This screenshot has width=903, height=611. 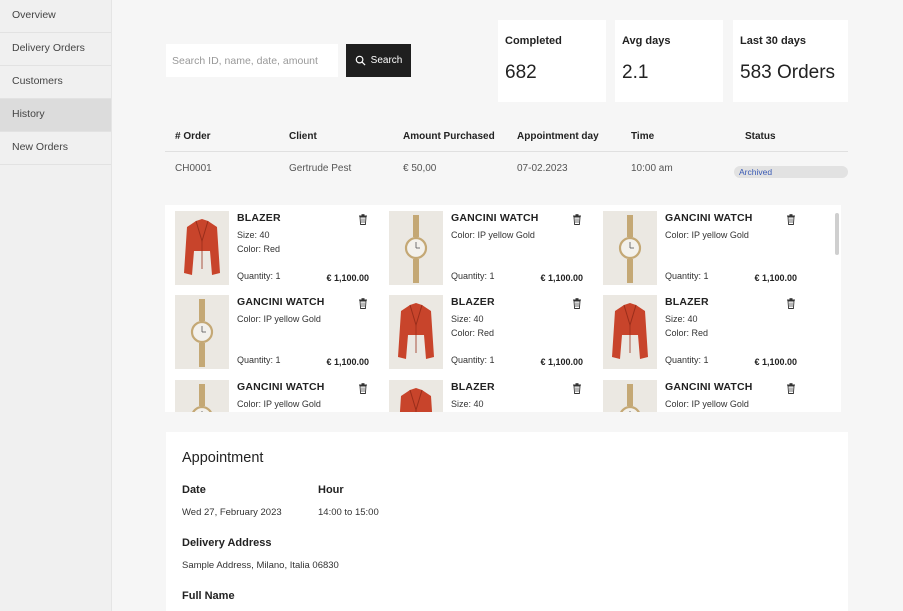 I want to click on search-button-label: Search, so click(x=386, y=60).